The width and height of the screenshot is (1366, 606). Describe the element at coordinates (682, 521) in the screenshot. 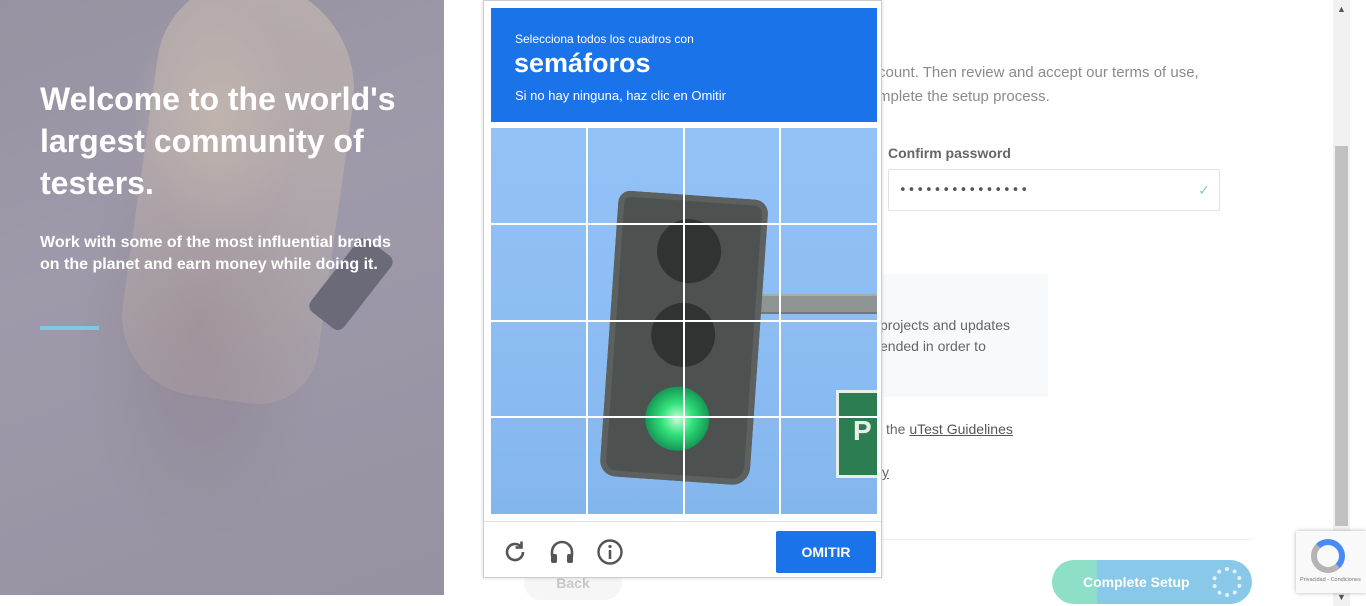

I see `captcha-footer-divider` at that location.